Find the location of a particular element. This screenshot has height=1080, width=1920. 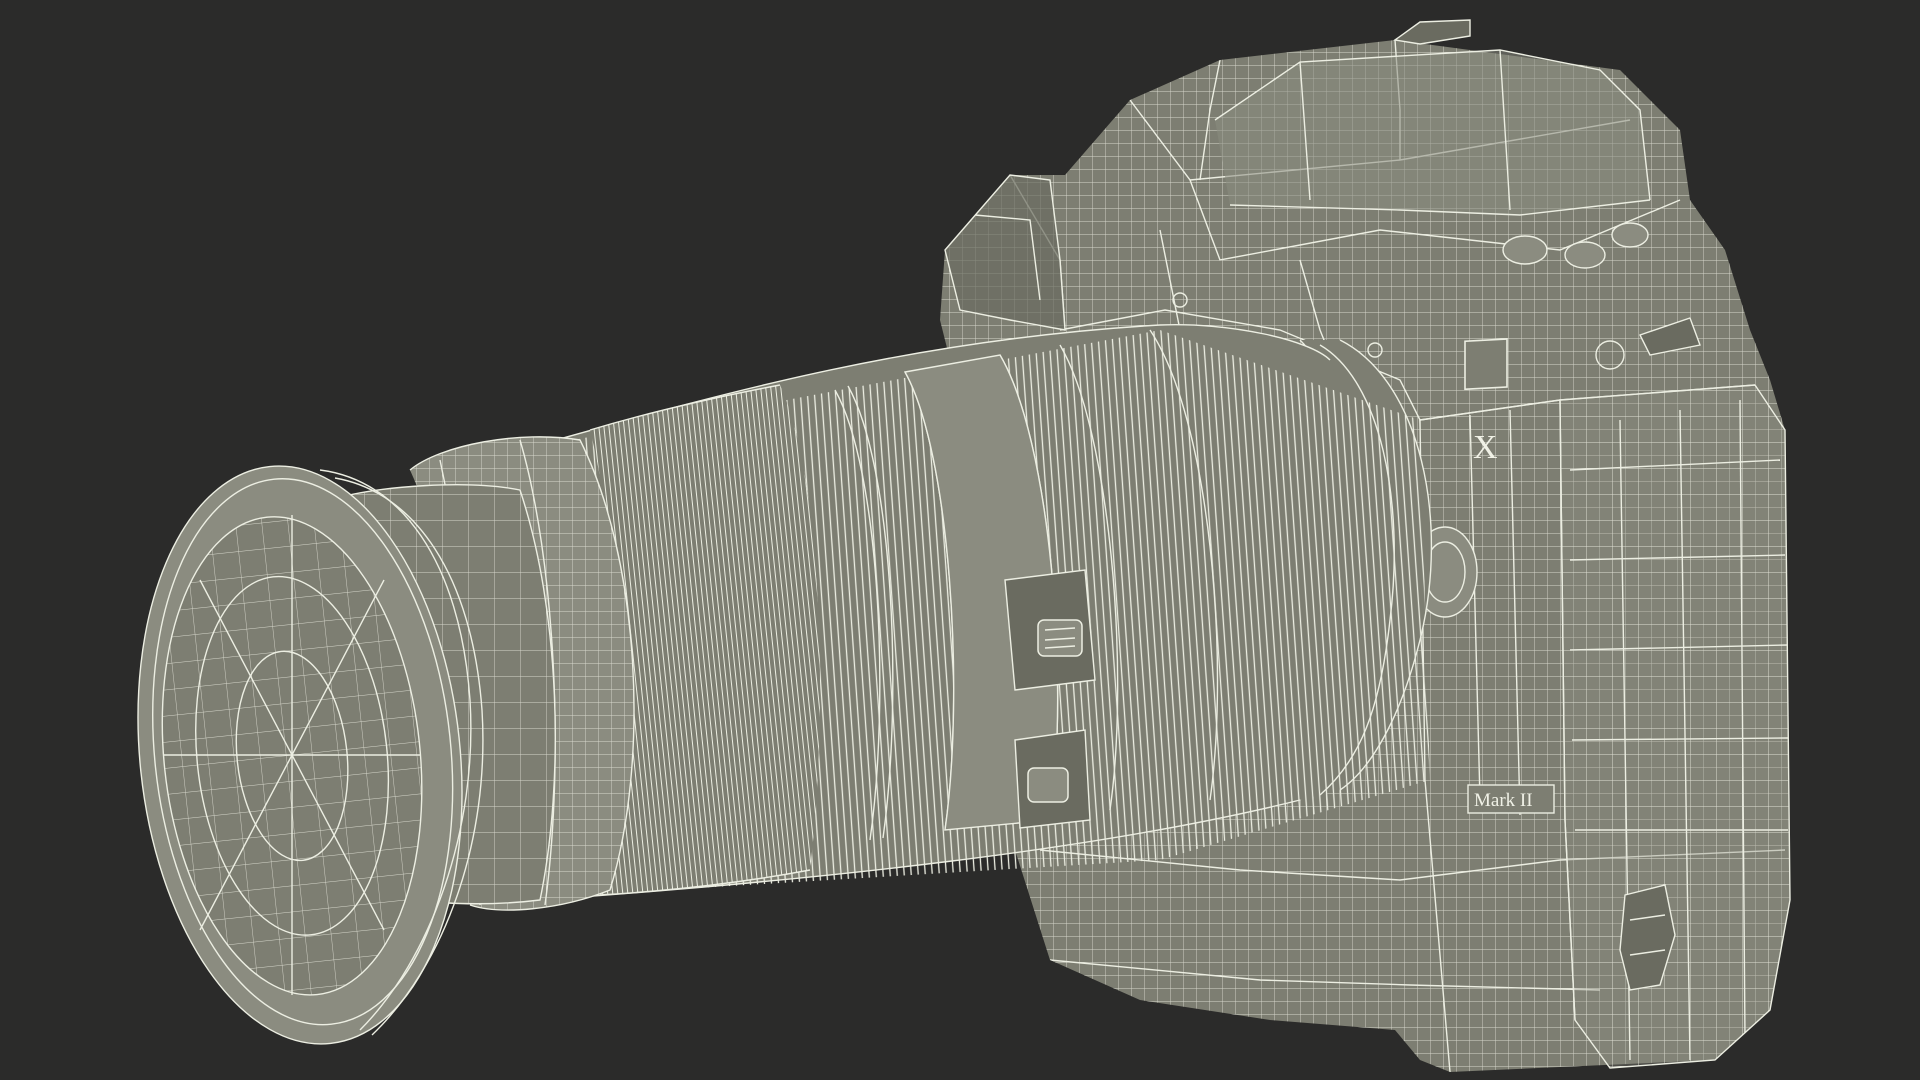

model-label: Mark II is located at coordinates (1511, 799).